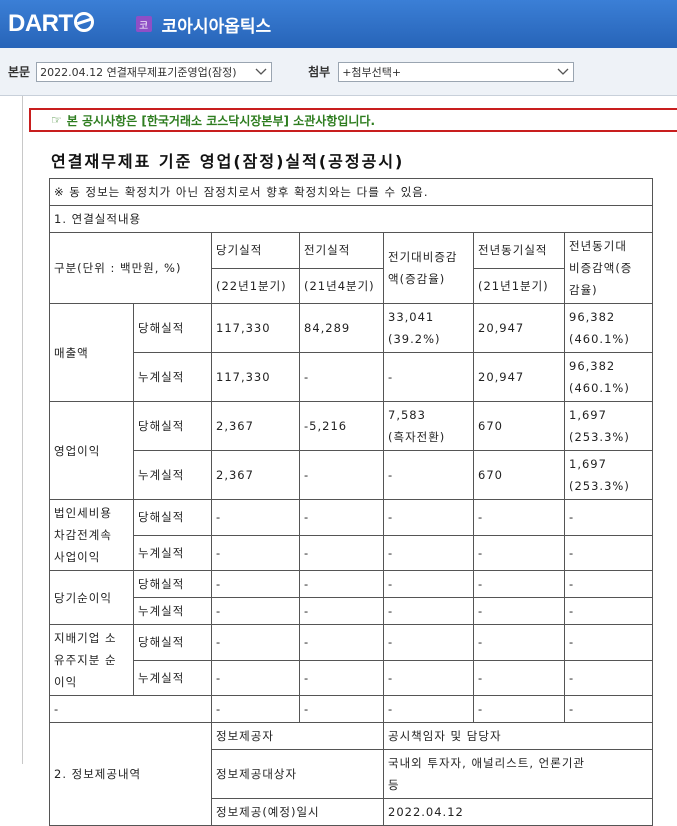 Image resolution: width=677 pixels, height=826 pixels. What do you see at coordinates (138, 72) in the screenshot?
I see `doc-select-value: 2022.04.12 연결재무제표기준영업(잠정)` at bounding box center [138, 72].